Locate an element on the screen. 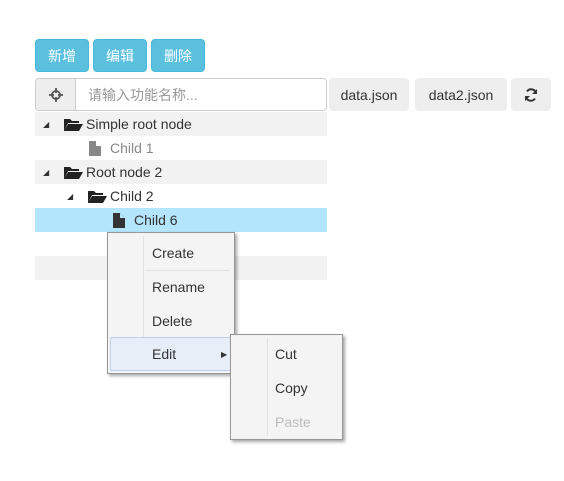 The height and width of the screenshot is (481, 564). tree-node-label: Child 2 is located at coordinates (132, 196).